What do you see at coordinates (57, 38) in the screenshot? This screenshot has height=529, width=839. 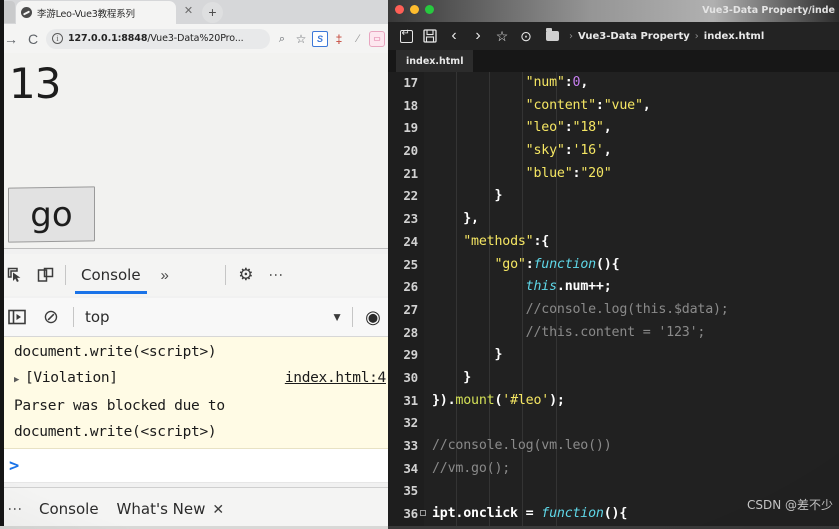 I see `site-info-icon: i` at bounding box center [57, 38].